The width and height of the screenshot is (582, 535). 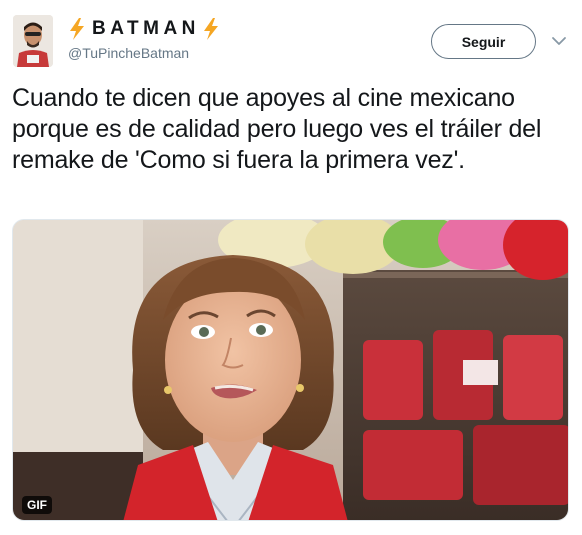 I want to click on user-handle: @TuPincheBatman, so click(x=128, y=53).